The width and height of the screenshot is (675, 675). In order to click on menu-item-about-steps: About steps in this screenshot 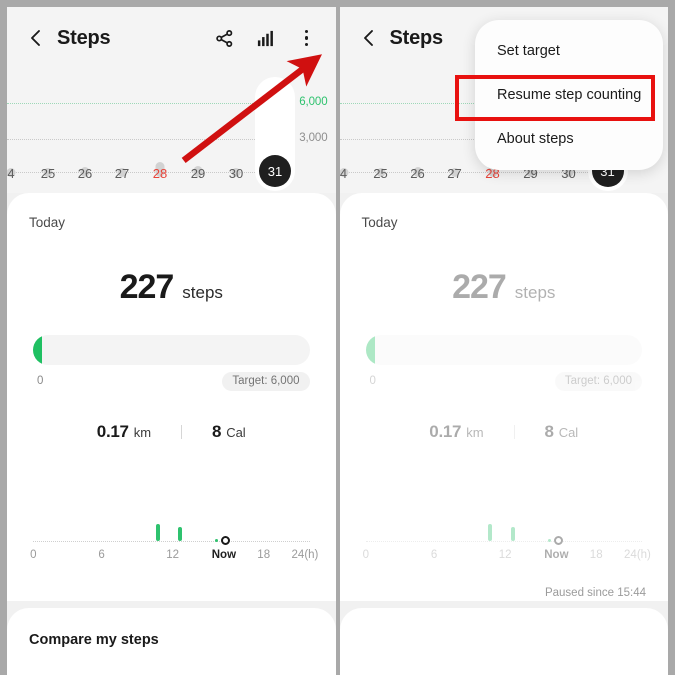, I will do `click(569, 139)`.